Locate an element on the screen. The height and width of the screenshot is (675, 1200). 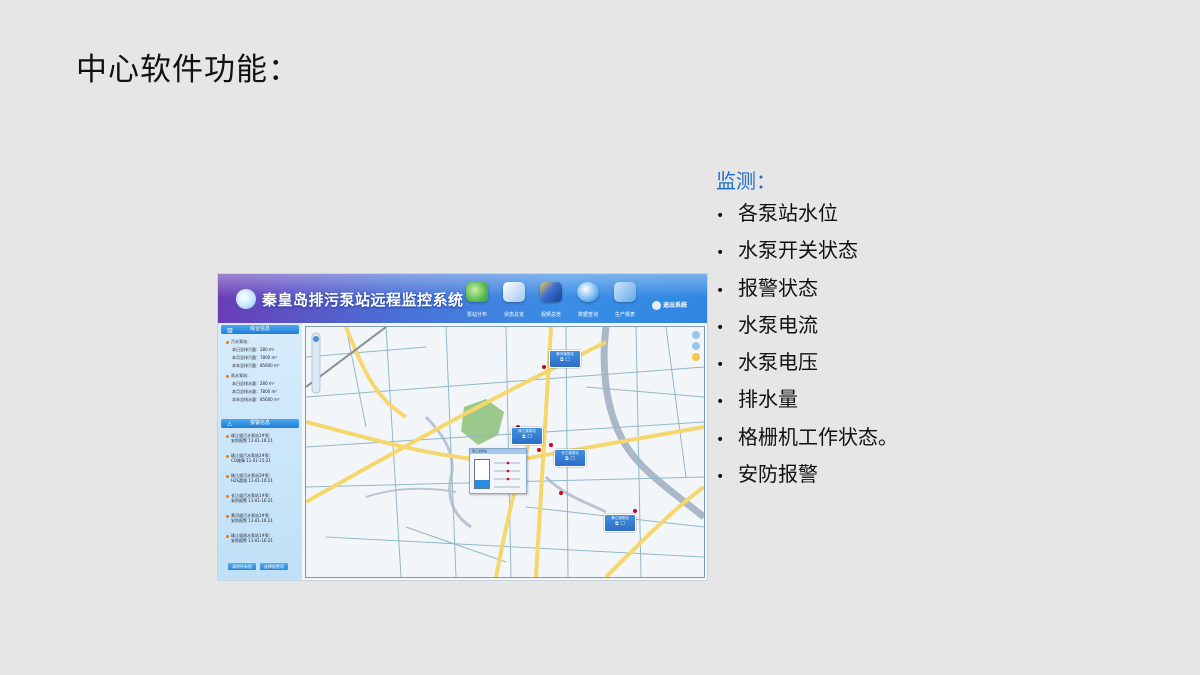
station-marker: 黄河道泵站 ⧉ ☐ is located at coordinates (565, 359).